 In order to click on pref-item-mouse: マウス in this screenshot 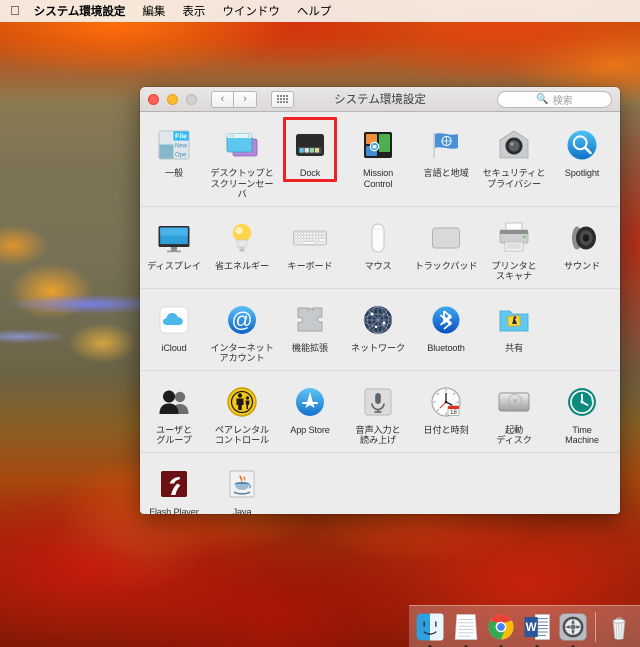, I will do `click(378, 248)`.